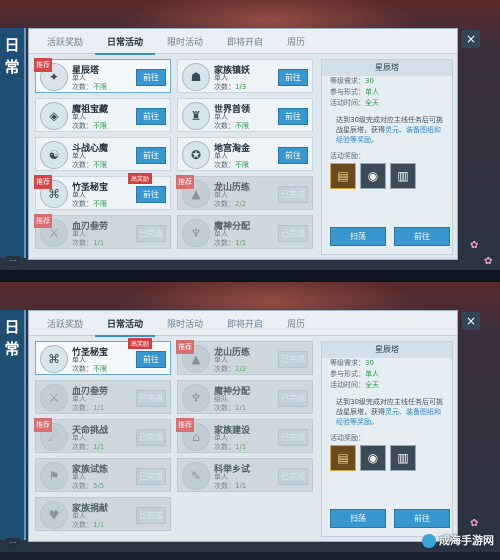  What do you see at coordinates (347, 438) in the screenshot?
I see `reward-label: 活动奖励：` at bounding box center [347, 438].